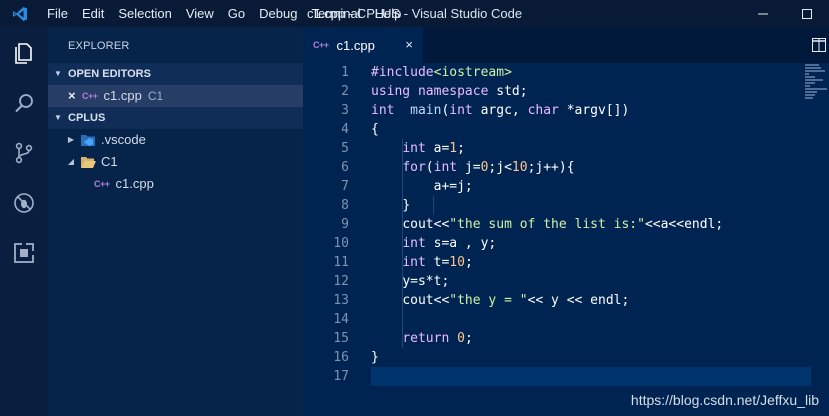 The width and height of the screenshot is (829, 416). Describe the element at coordinates (109, 74) in the screenshot. I see `open-editors-label: OPEN EDITORS` at that location.